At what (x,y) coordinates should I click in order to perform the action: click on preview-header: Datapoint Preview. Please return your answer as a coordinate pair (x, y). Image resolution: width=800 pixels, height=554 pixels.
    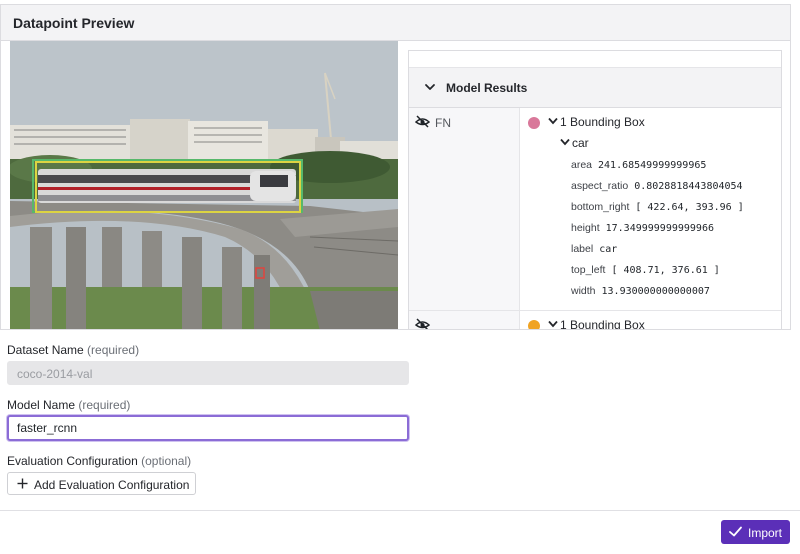
    Looking at the image, I should click on (395, 22).